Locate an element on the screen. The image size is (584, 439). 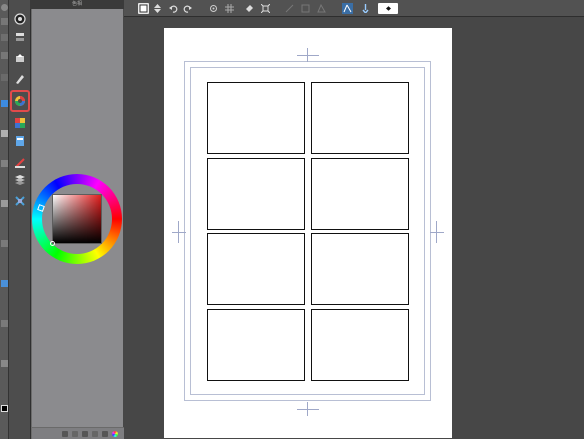
new-icon is located at coordinates (143, 8).